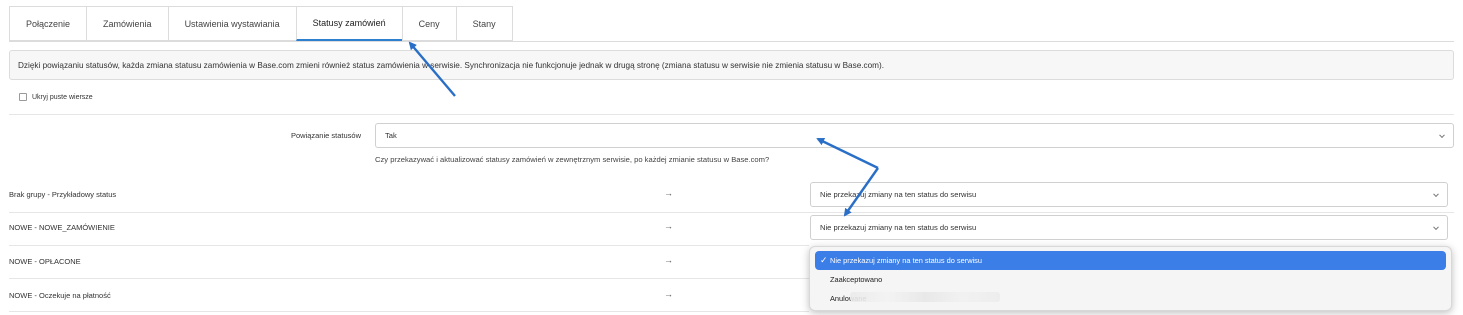  I want to click on hide-empty-rows: Ukryj puste wiersze, so click(56, 97).